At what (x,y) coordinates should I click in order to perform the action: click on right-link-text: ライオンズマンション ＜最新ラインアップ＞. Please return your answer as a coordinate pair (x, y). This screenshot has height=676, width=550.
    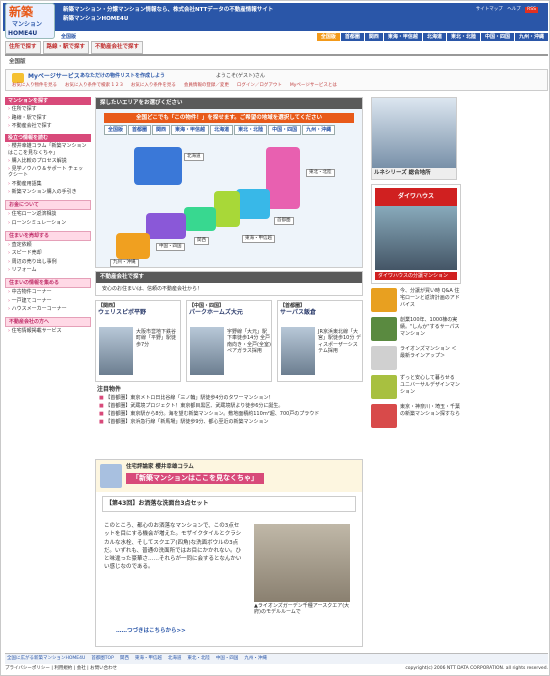
    Looking at the image, I should click on (430, 358).